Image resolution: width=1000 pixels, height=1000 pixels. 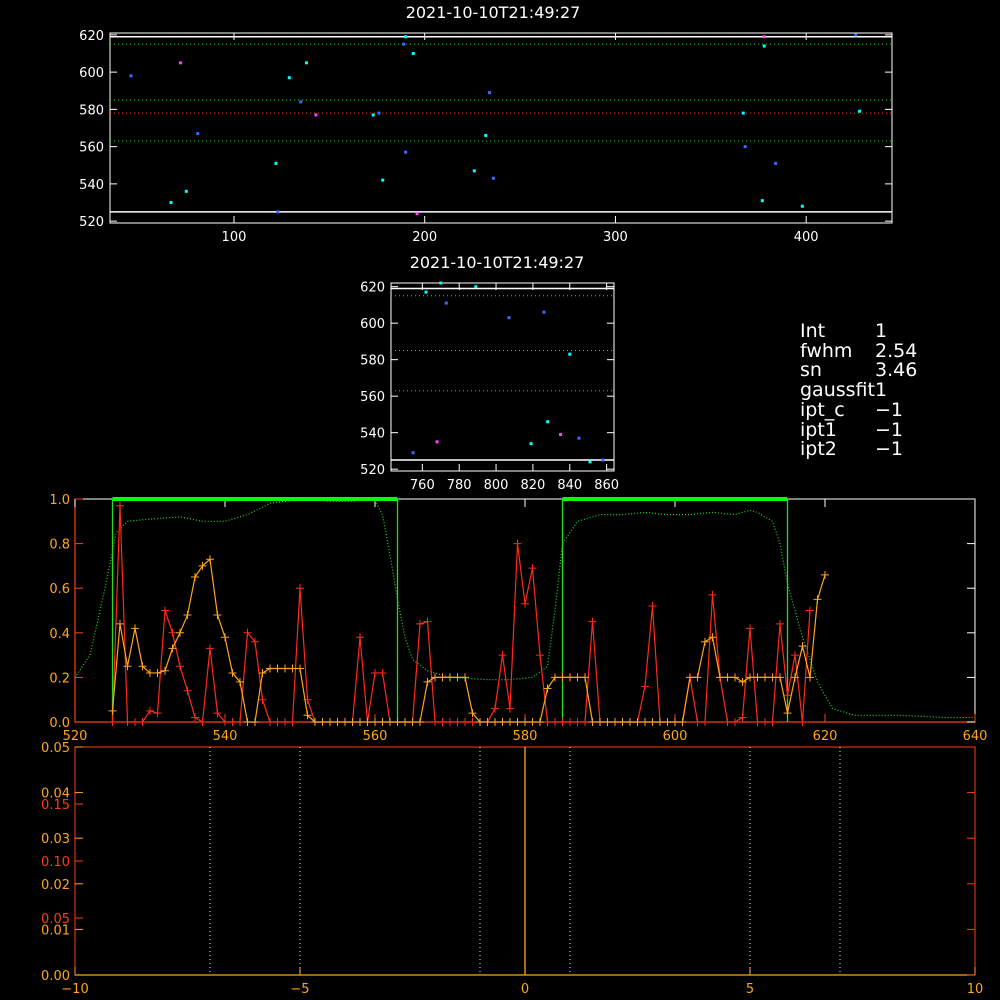 What do you see at coordinates (881, 390) in the screenshot?
I see `info-value: 1` at bounding box center [881, 390].